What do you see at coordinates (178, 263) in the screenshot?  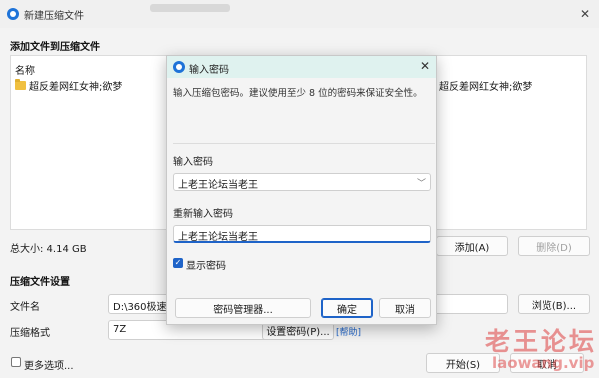 I see `show-password-checkbox: ✓` at bounding box center [178, 263].